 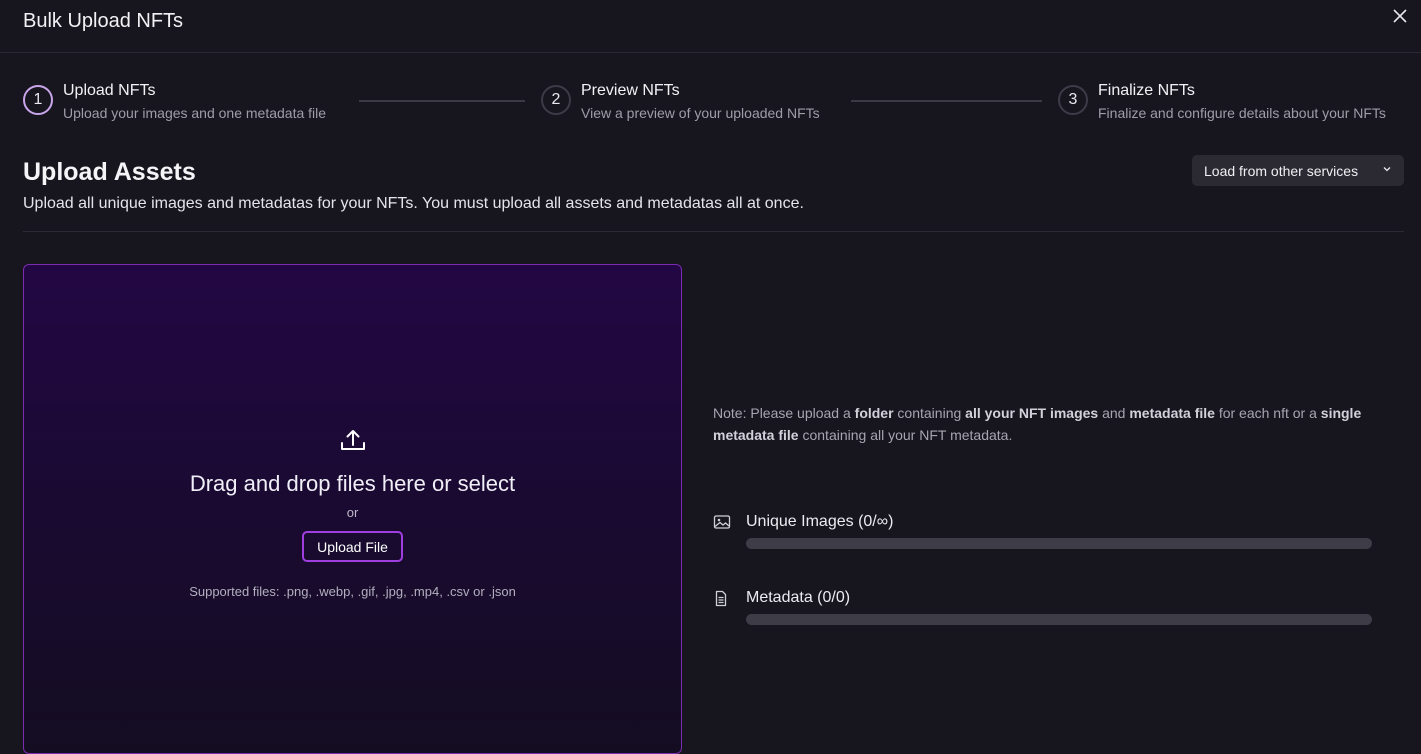 What do you see at coordinates (1032, 413) in the screenshot?
I see `note-bold: all your NFT images` at bounding box center [1032, 413].